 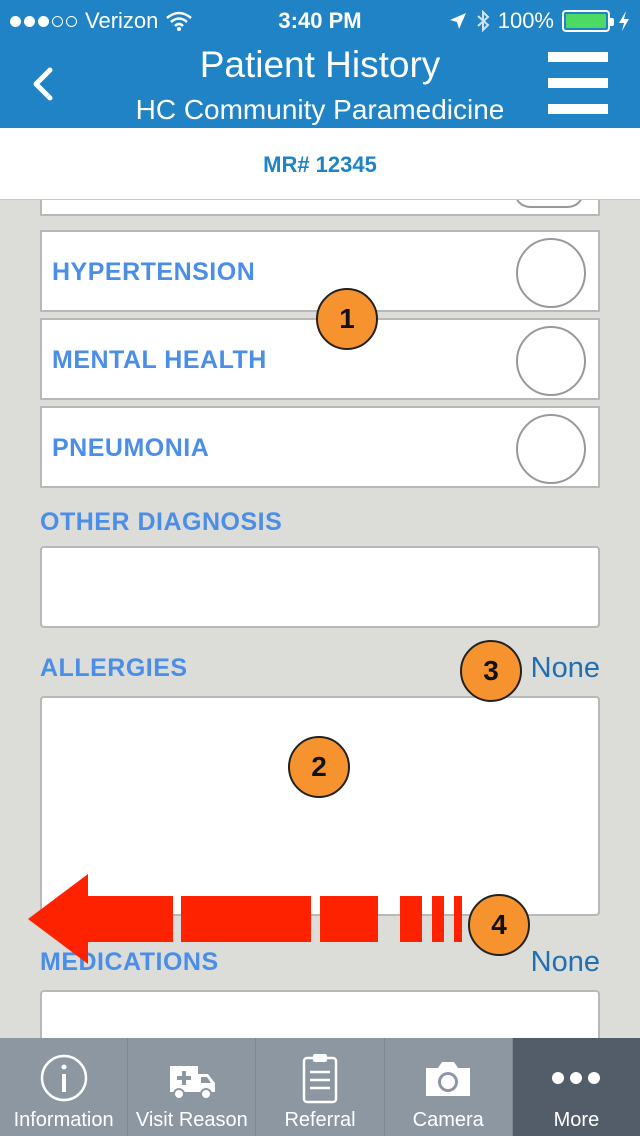 What do you see at coordinates (578, 57) in the screenshot?
I see `hamburger-menu-icon` at bounding box center [578, 57].